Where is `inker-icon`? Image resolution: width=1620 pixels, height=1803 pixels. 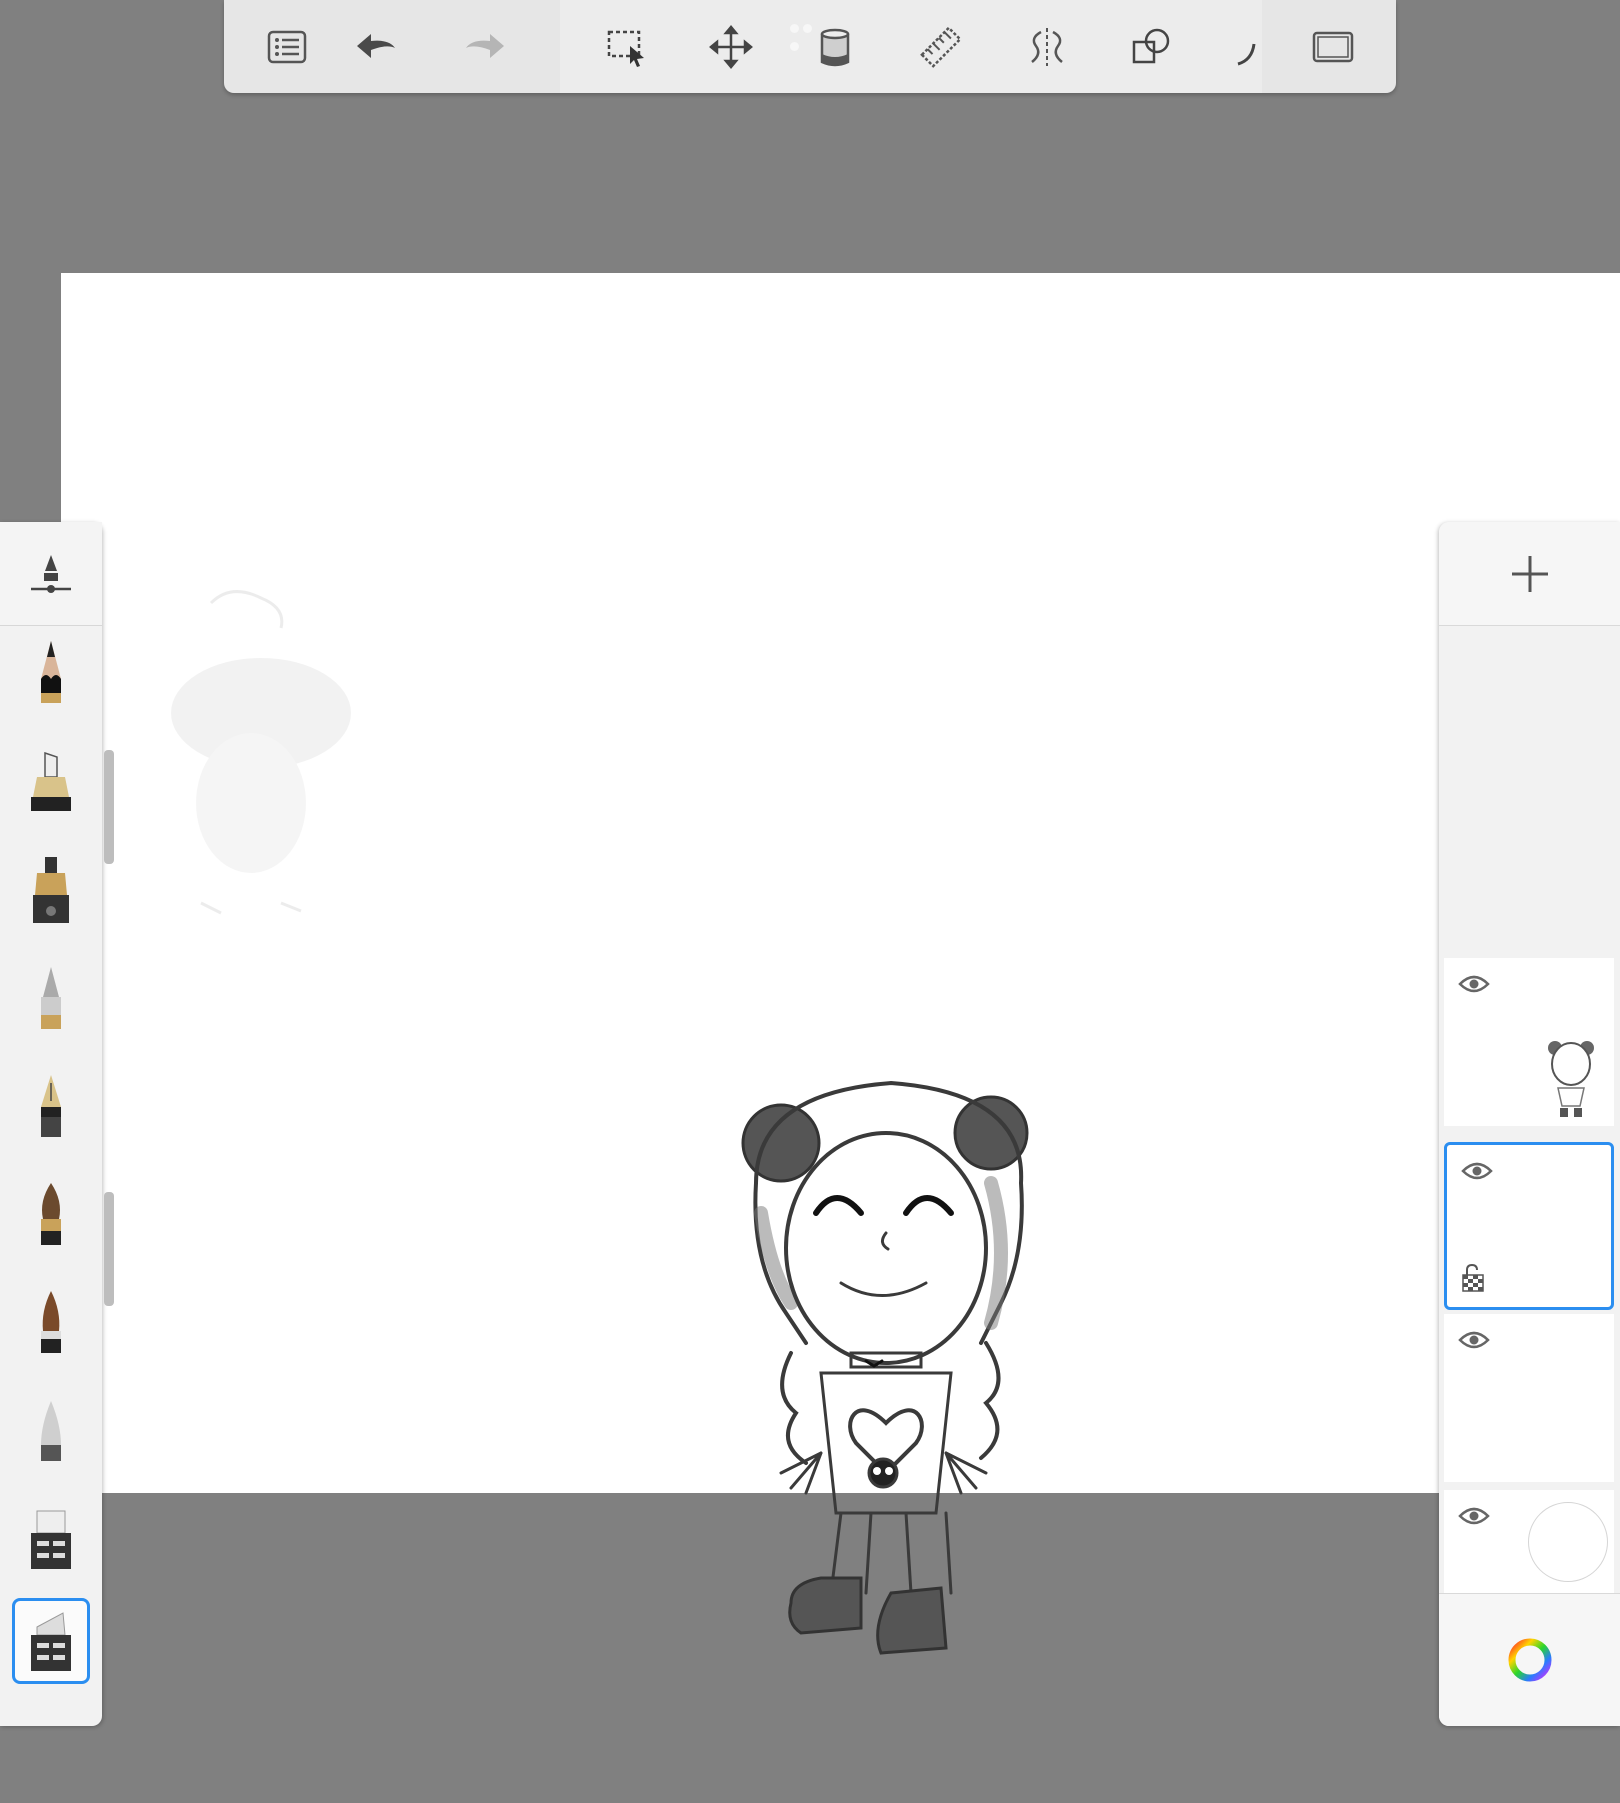 inker-icon is located at coordinates (51, 890).